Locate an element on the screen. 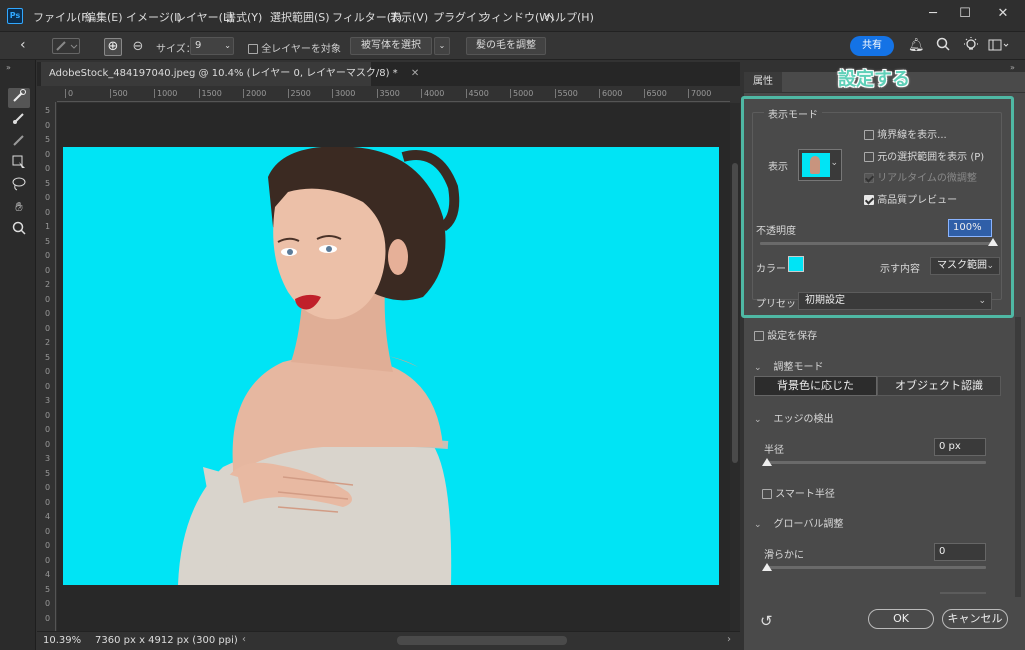 The width and height of the screenshot is (1025, 650). select-subject-button: 被写体を選択 is located at coordinates (391, 46).